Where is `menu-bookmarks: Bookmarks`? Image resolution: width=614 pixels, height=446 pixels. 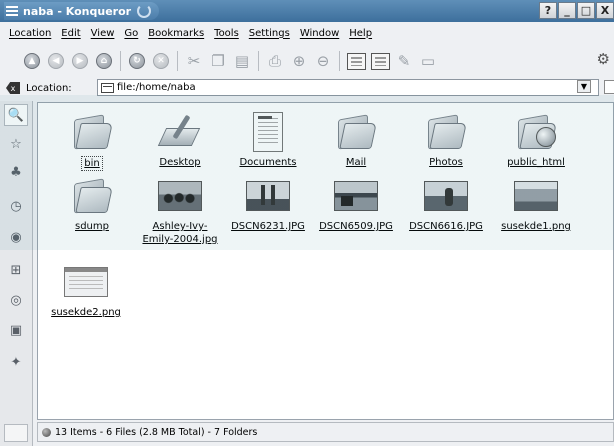
menu-bookmarks: Bookmarks is located at coordinates (176, 33).